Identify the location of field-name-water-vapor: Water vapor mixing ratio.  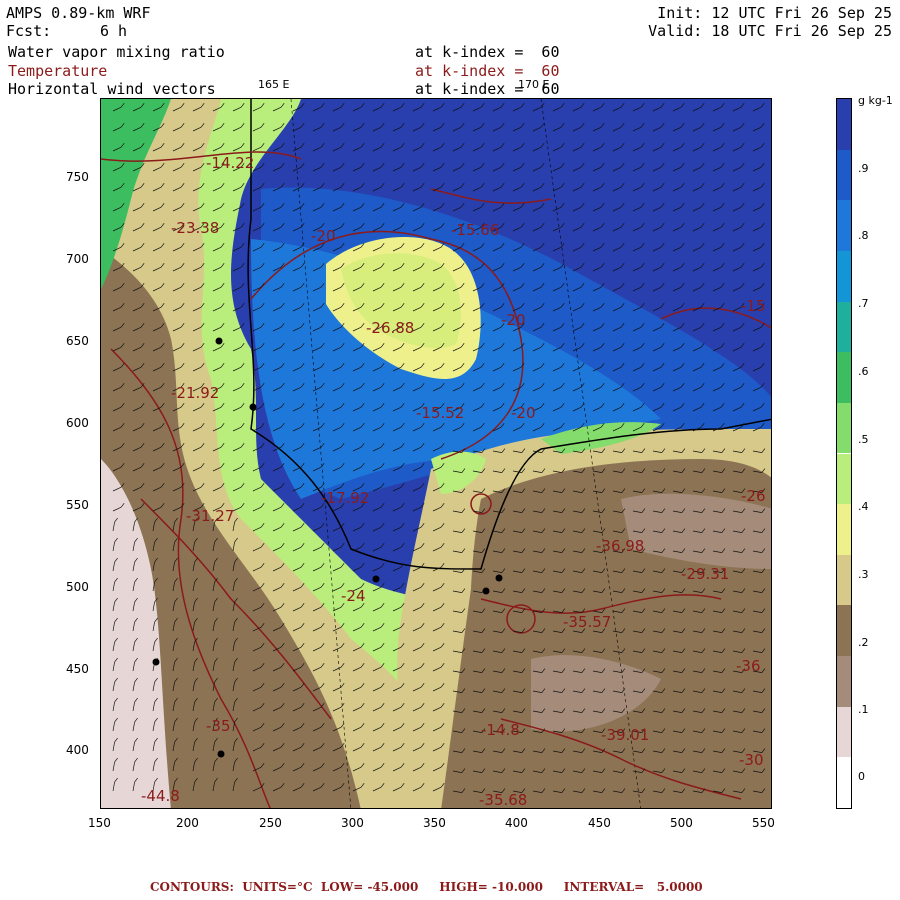
(116, 52).